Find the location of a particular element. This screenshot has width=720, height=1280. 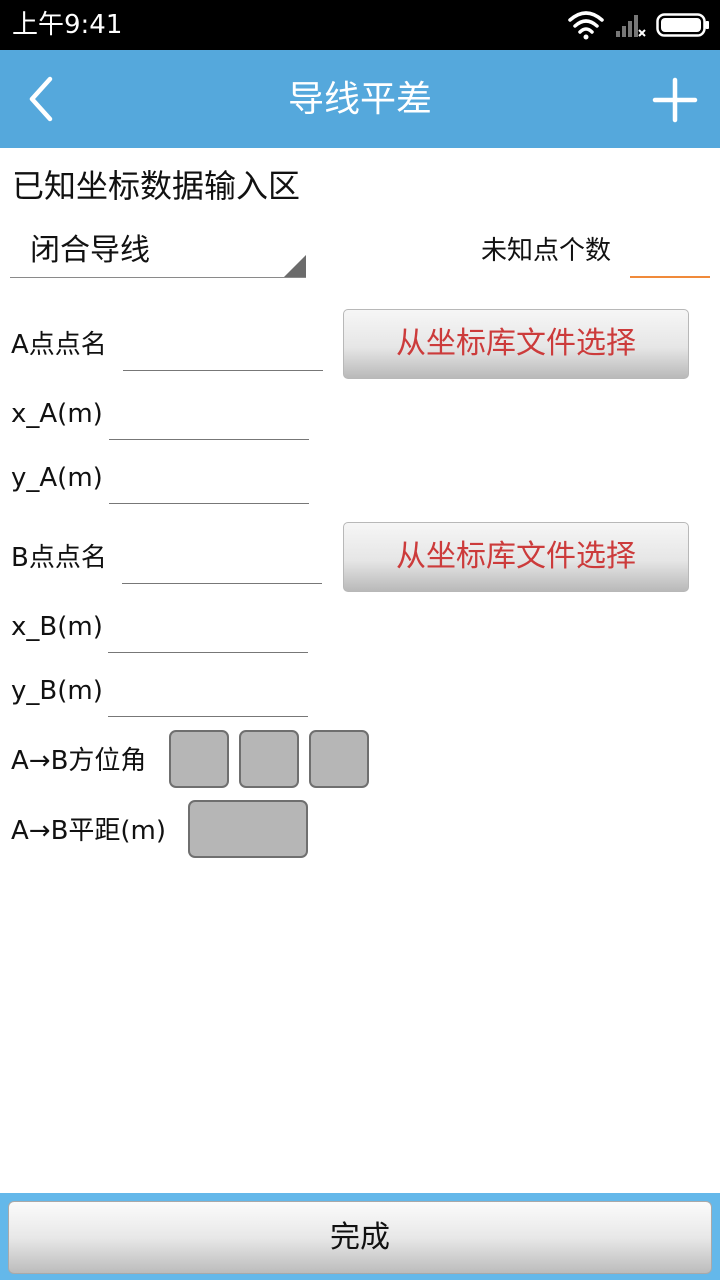

dropdown-corner-icon is located at coordinates (295, 266).